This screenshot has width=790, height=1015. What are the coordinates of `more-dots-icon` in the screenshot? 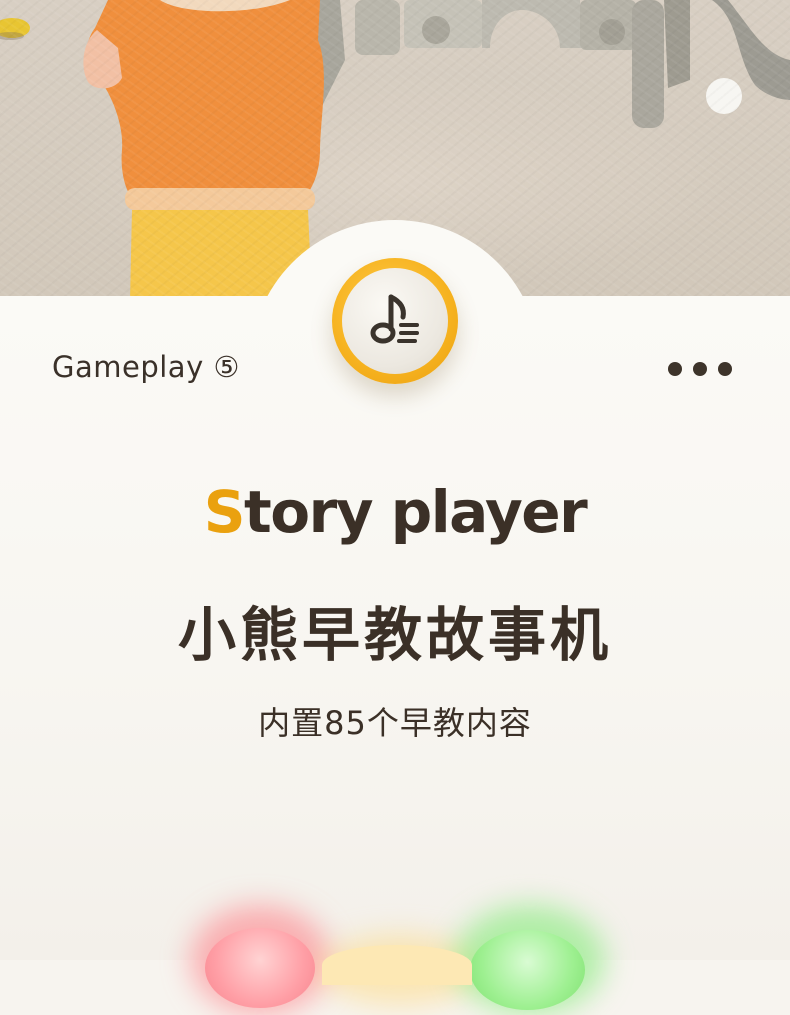 It's located at (700, 369).